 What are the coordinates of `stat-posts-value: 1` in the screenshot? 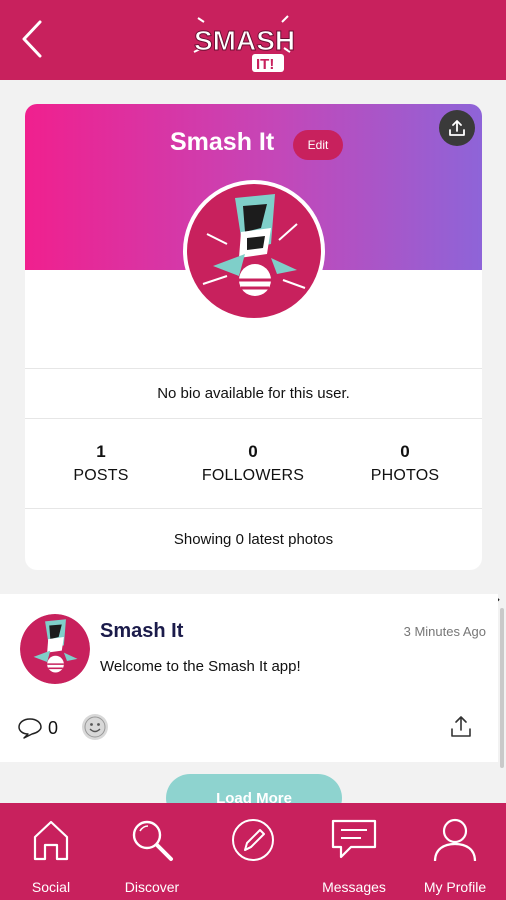 It's located at (101, 451).